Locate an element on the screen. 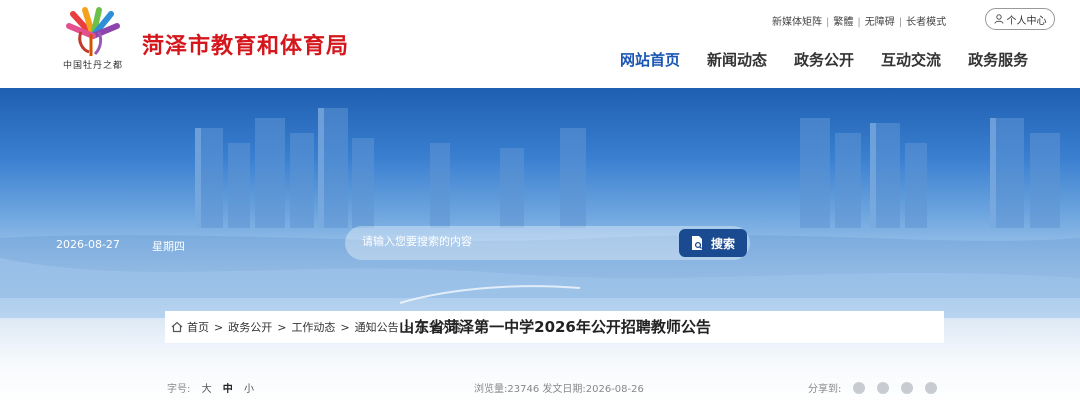  publish-date: 2026-08-26 is located at coordinates (614, 389).